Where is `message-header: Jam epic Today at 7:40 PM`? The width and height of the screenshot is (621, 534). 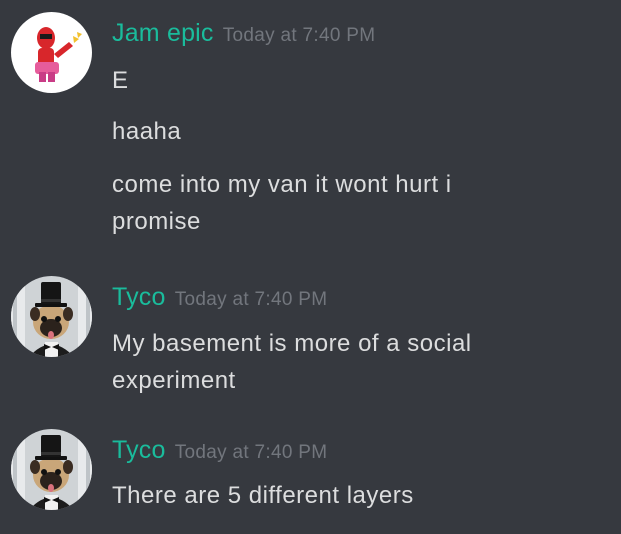
message-header: Jam epic Today at 7:40 PM is located at coordinates (243, 33).